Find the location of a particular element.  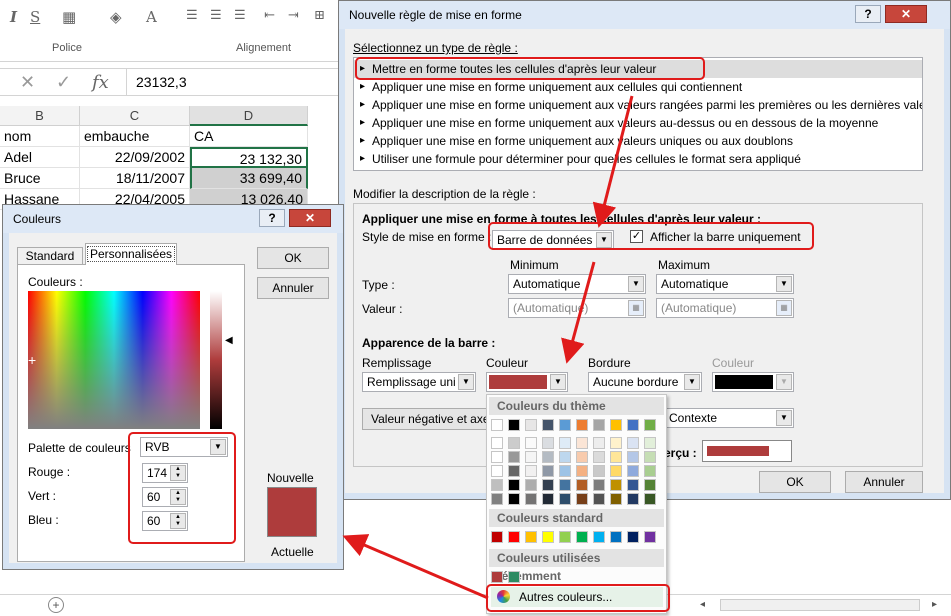

tab-custom: Personnalisées is located at coordinates (131, 254).